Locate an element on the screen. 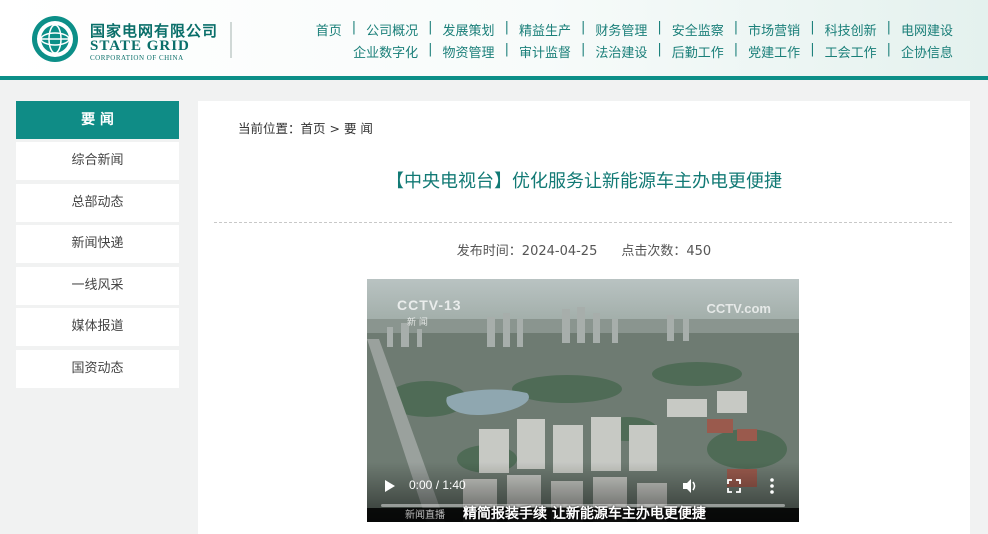  brand-name-en: STATE GRID is located at coordinates (140, 46).